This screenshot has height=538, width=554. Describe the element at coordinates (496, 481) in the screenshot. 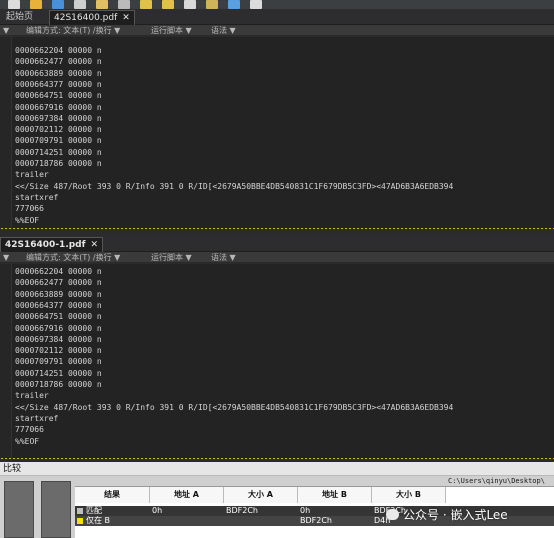

I see `file-path: C:\Users\qinyu\Desktop\` at that location.